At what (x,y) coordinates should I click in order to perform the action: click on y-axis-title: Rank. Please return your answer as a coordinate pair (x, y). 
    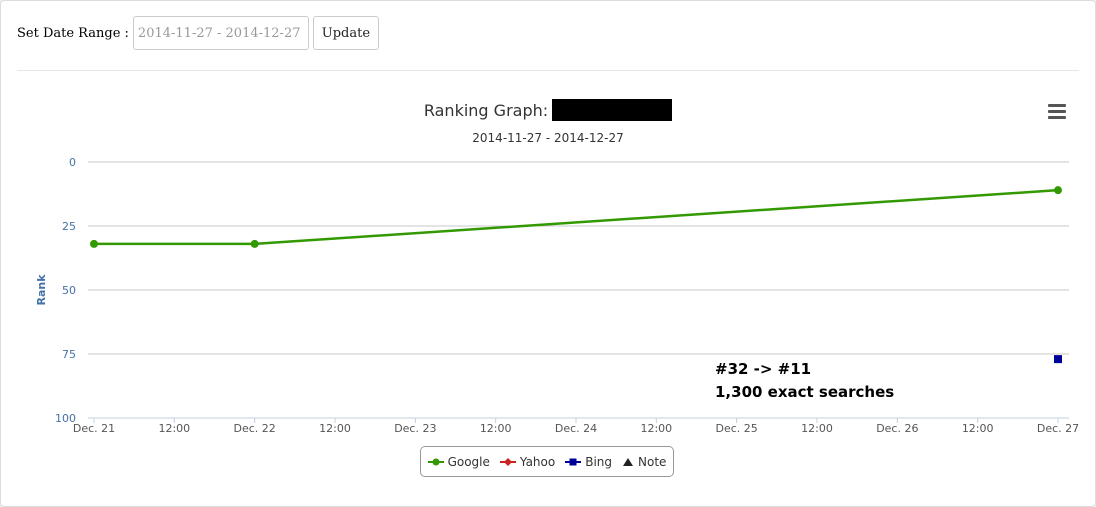
    Looking at the image, I should click on (41, 290).